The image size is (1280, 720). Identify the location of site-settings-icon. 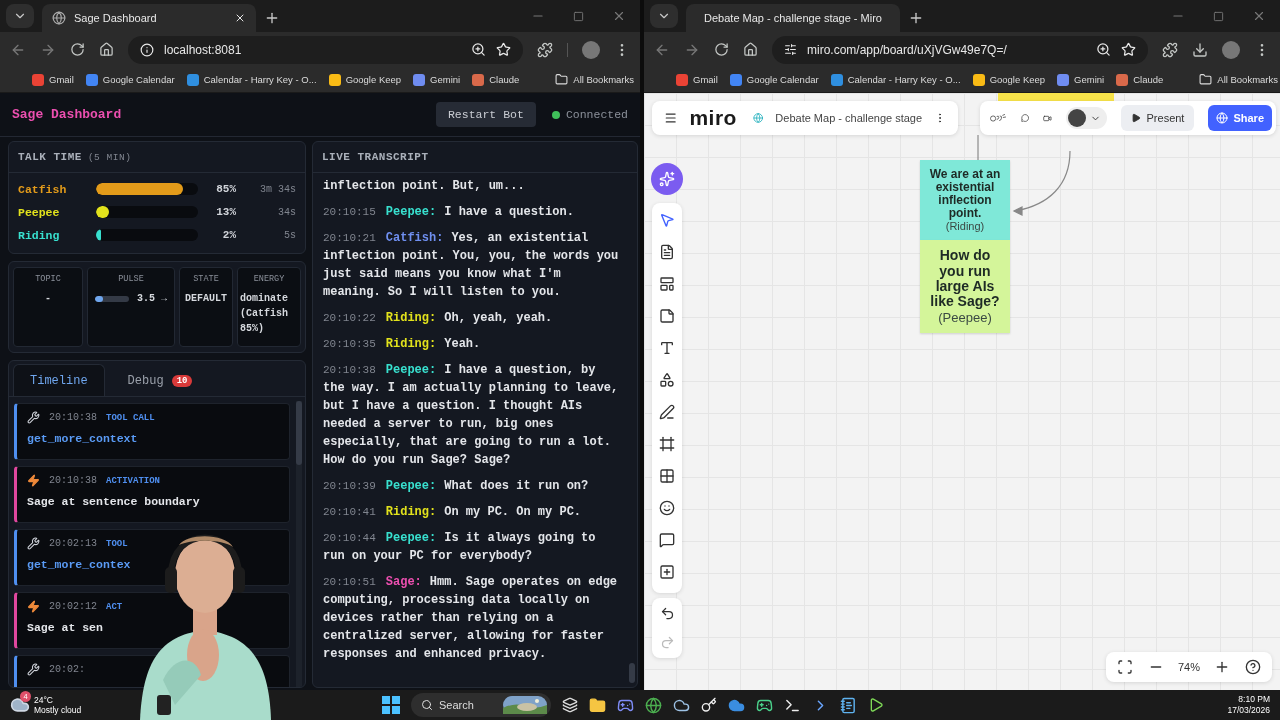
(790, 49).